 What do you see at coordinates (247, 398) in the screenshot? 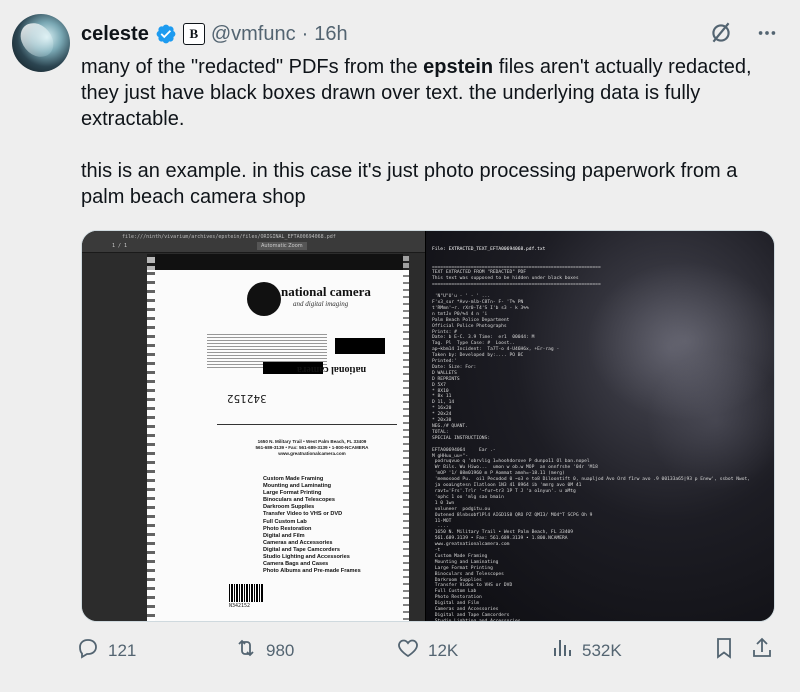
I see `stamp-number: 342152` at bounding box center [247, 398].